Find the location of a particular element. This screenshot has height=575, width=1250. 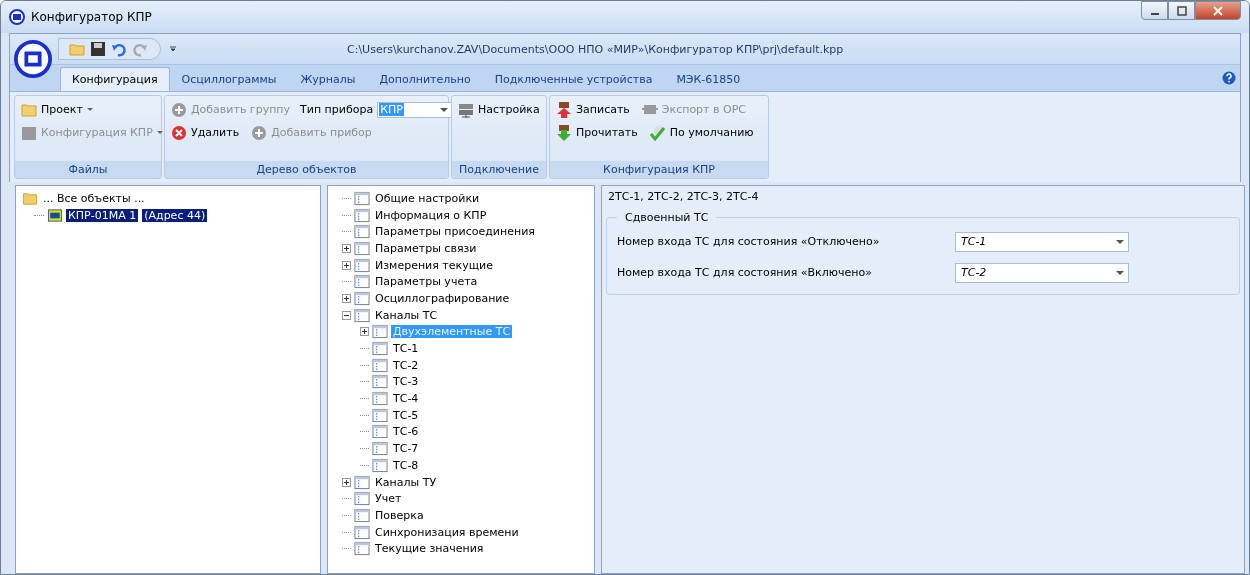

minimize-icon is located at coordinates (1154, 13).